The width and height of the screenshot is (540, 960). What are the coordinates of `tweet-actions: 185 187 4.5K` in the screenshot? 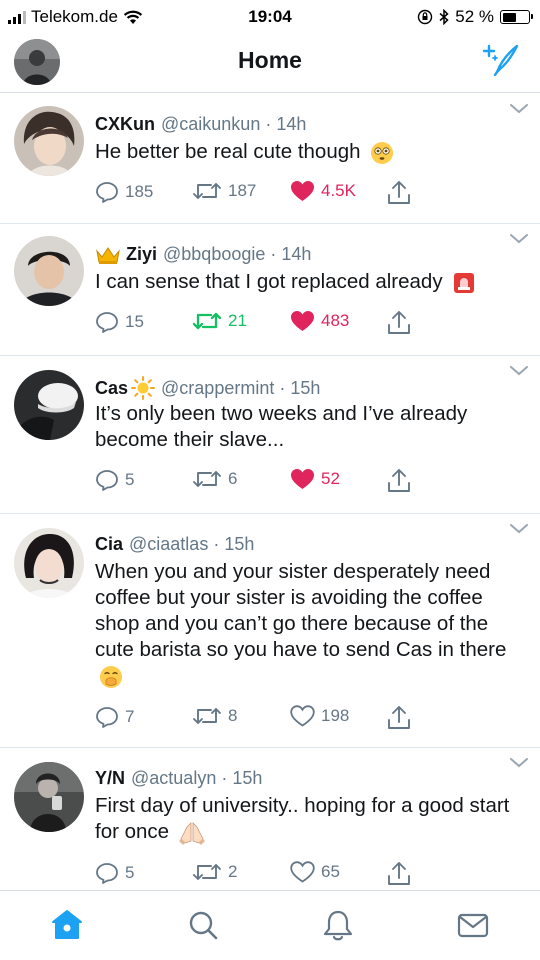 It's located at (260, 194).